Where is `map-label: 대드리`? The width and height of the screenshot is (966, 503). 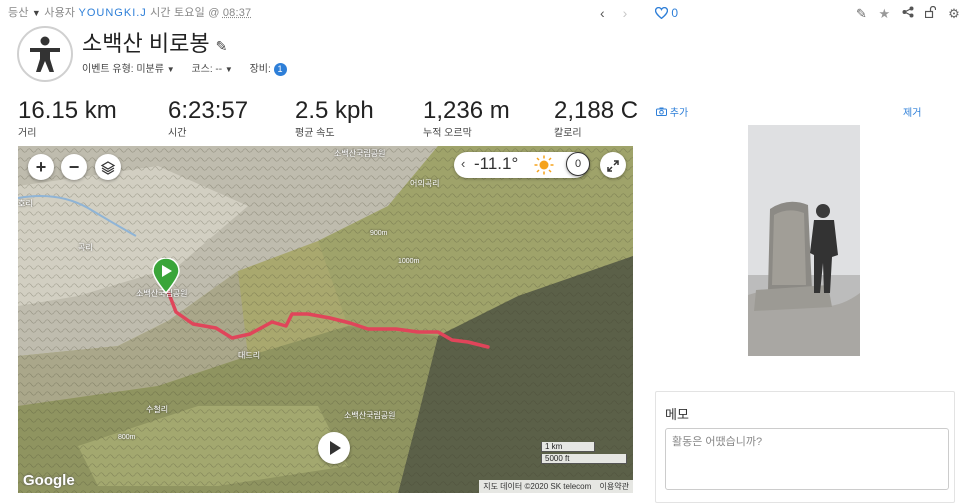
map-label: 대드리 is located at coordinates (249, 355).